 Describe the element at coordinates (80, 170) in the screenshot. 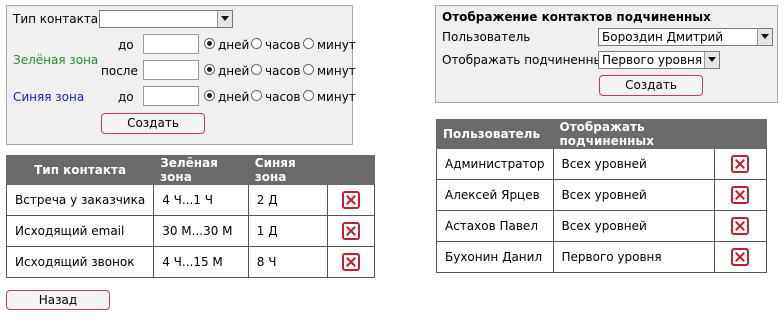

I see `column-header-contact-type: Тип контакта` at that location.